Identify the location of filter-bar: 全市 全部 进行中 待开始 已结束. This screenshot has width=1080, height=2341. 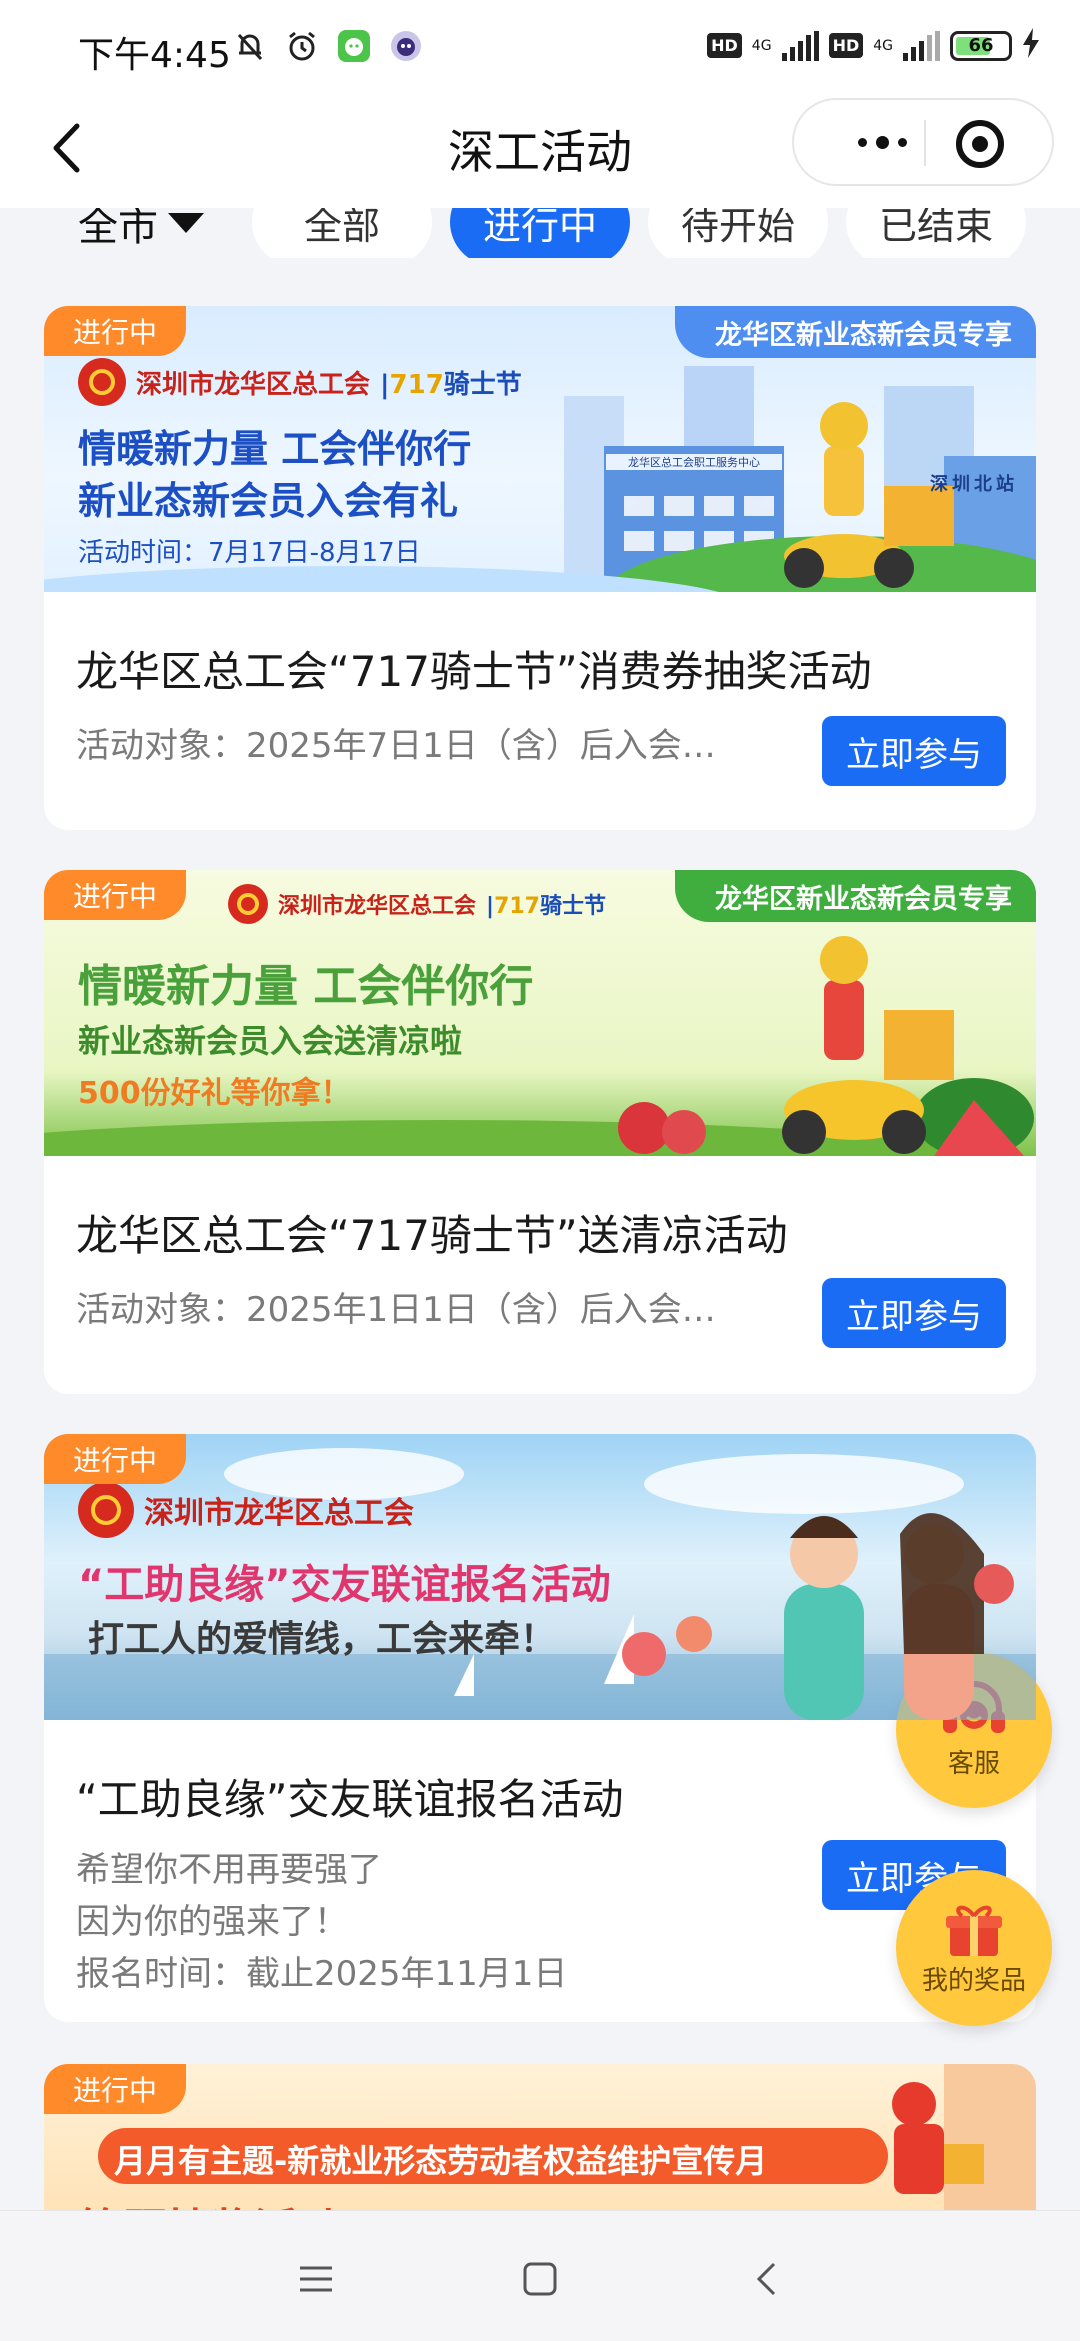
(540, 233).